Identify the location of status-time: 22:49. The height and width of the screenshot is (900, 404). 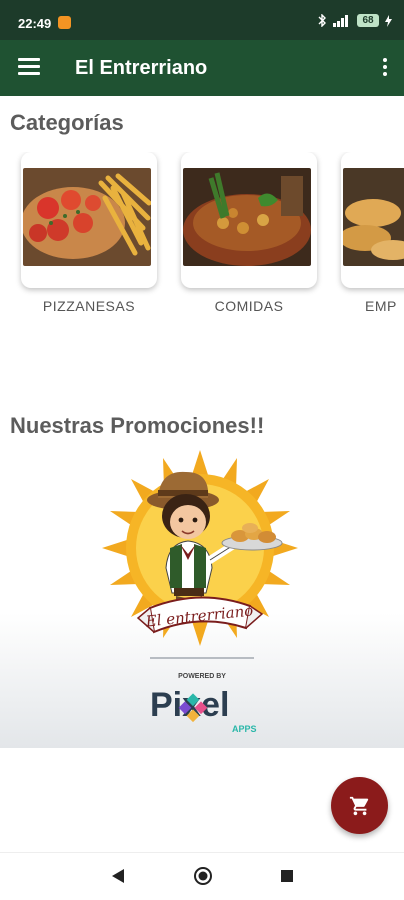
(35, 23).